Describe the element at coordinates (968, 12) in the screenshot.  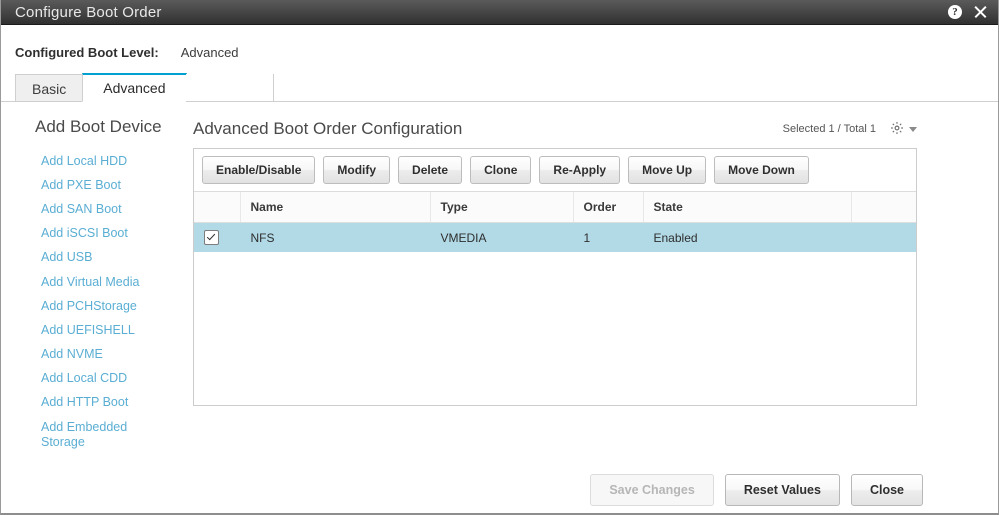
I see `titlebar-actions: ?` at that location.